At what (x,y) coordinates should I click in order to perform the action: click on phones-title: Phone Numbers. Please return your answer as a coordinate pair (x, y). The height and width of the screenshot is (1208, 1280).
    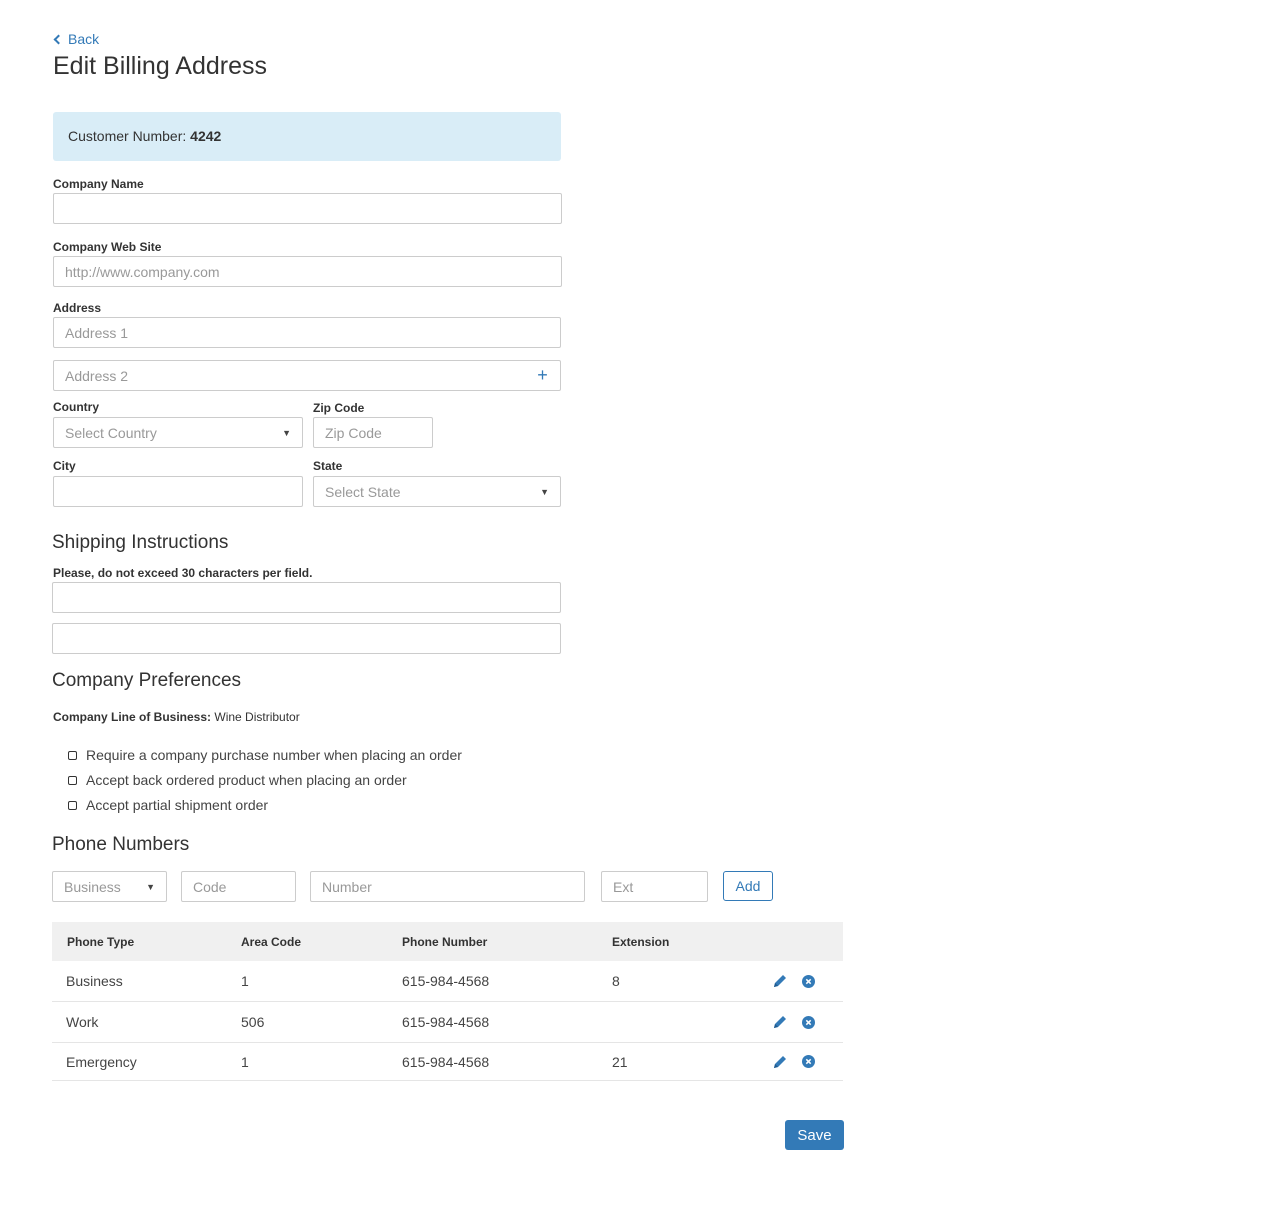
    Looking at the image, I should click on (121, 844).